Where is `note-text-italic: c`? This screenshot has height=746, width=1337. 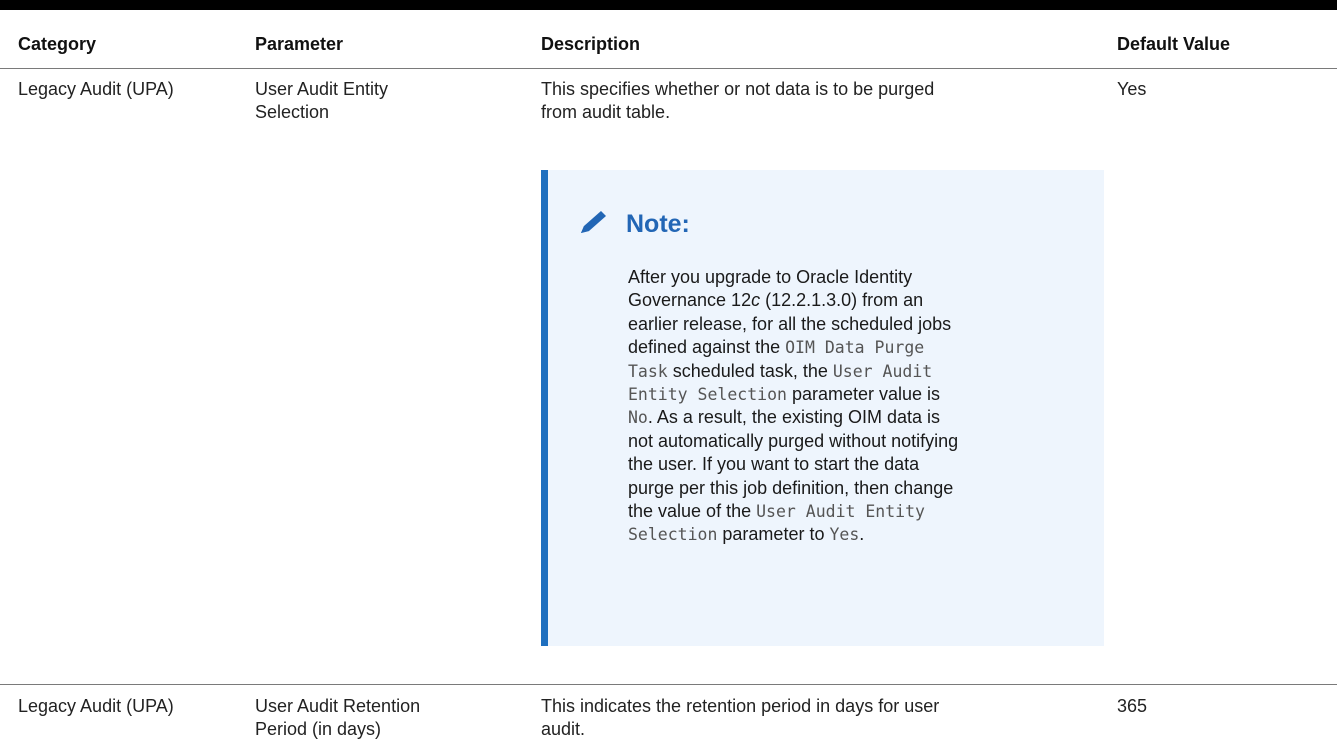 note-text-italic: c is located at coordinates (756, 300).